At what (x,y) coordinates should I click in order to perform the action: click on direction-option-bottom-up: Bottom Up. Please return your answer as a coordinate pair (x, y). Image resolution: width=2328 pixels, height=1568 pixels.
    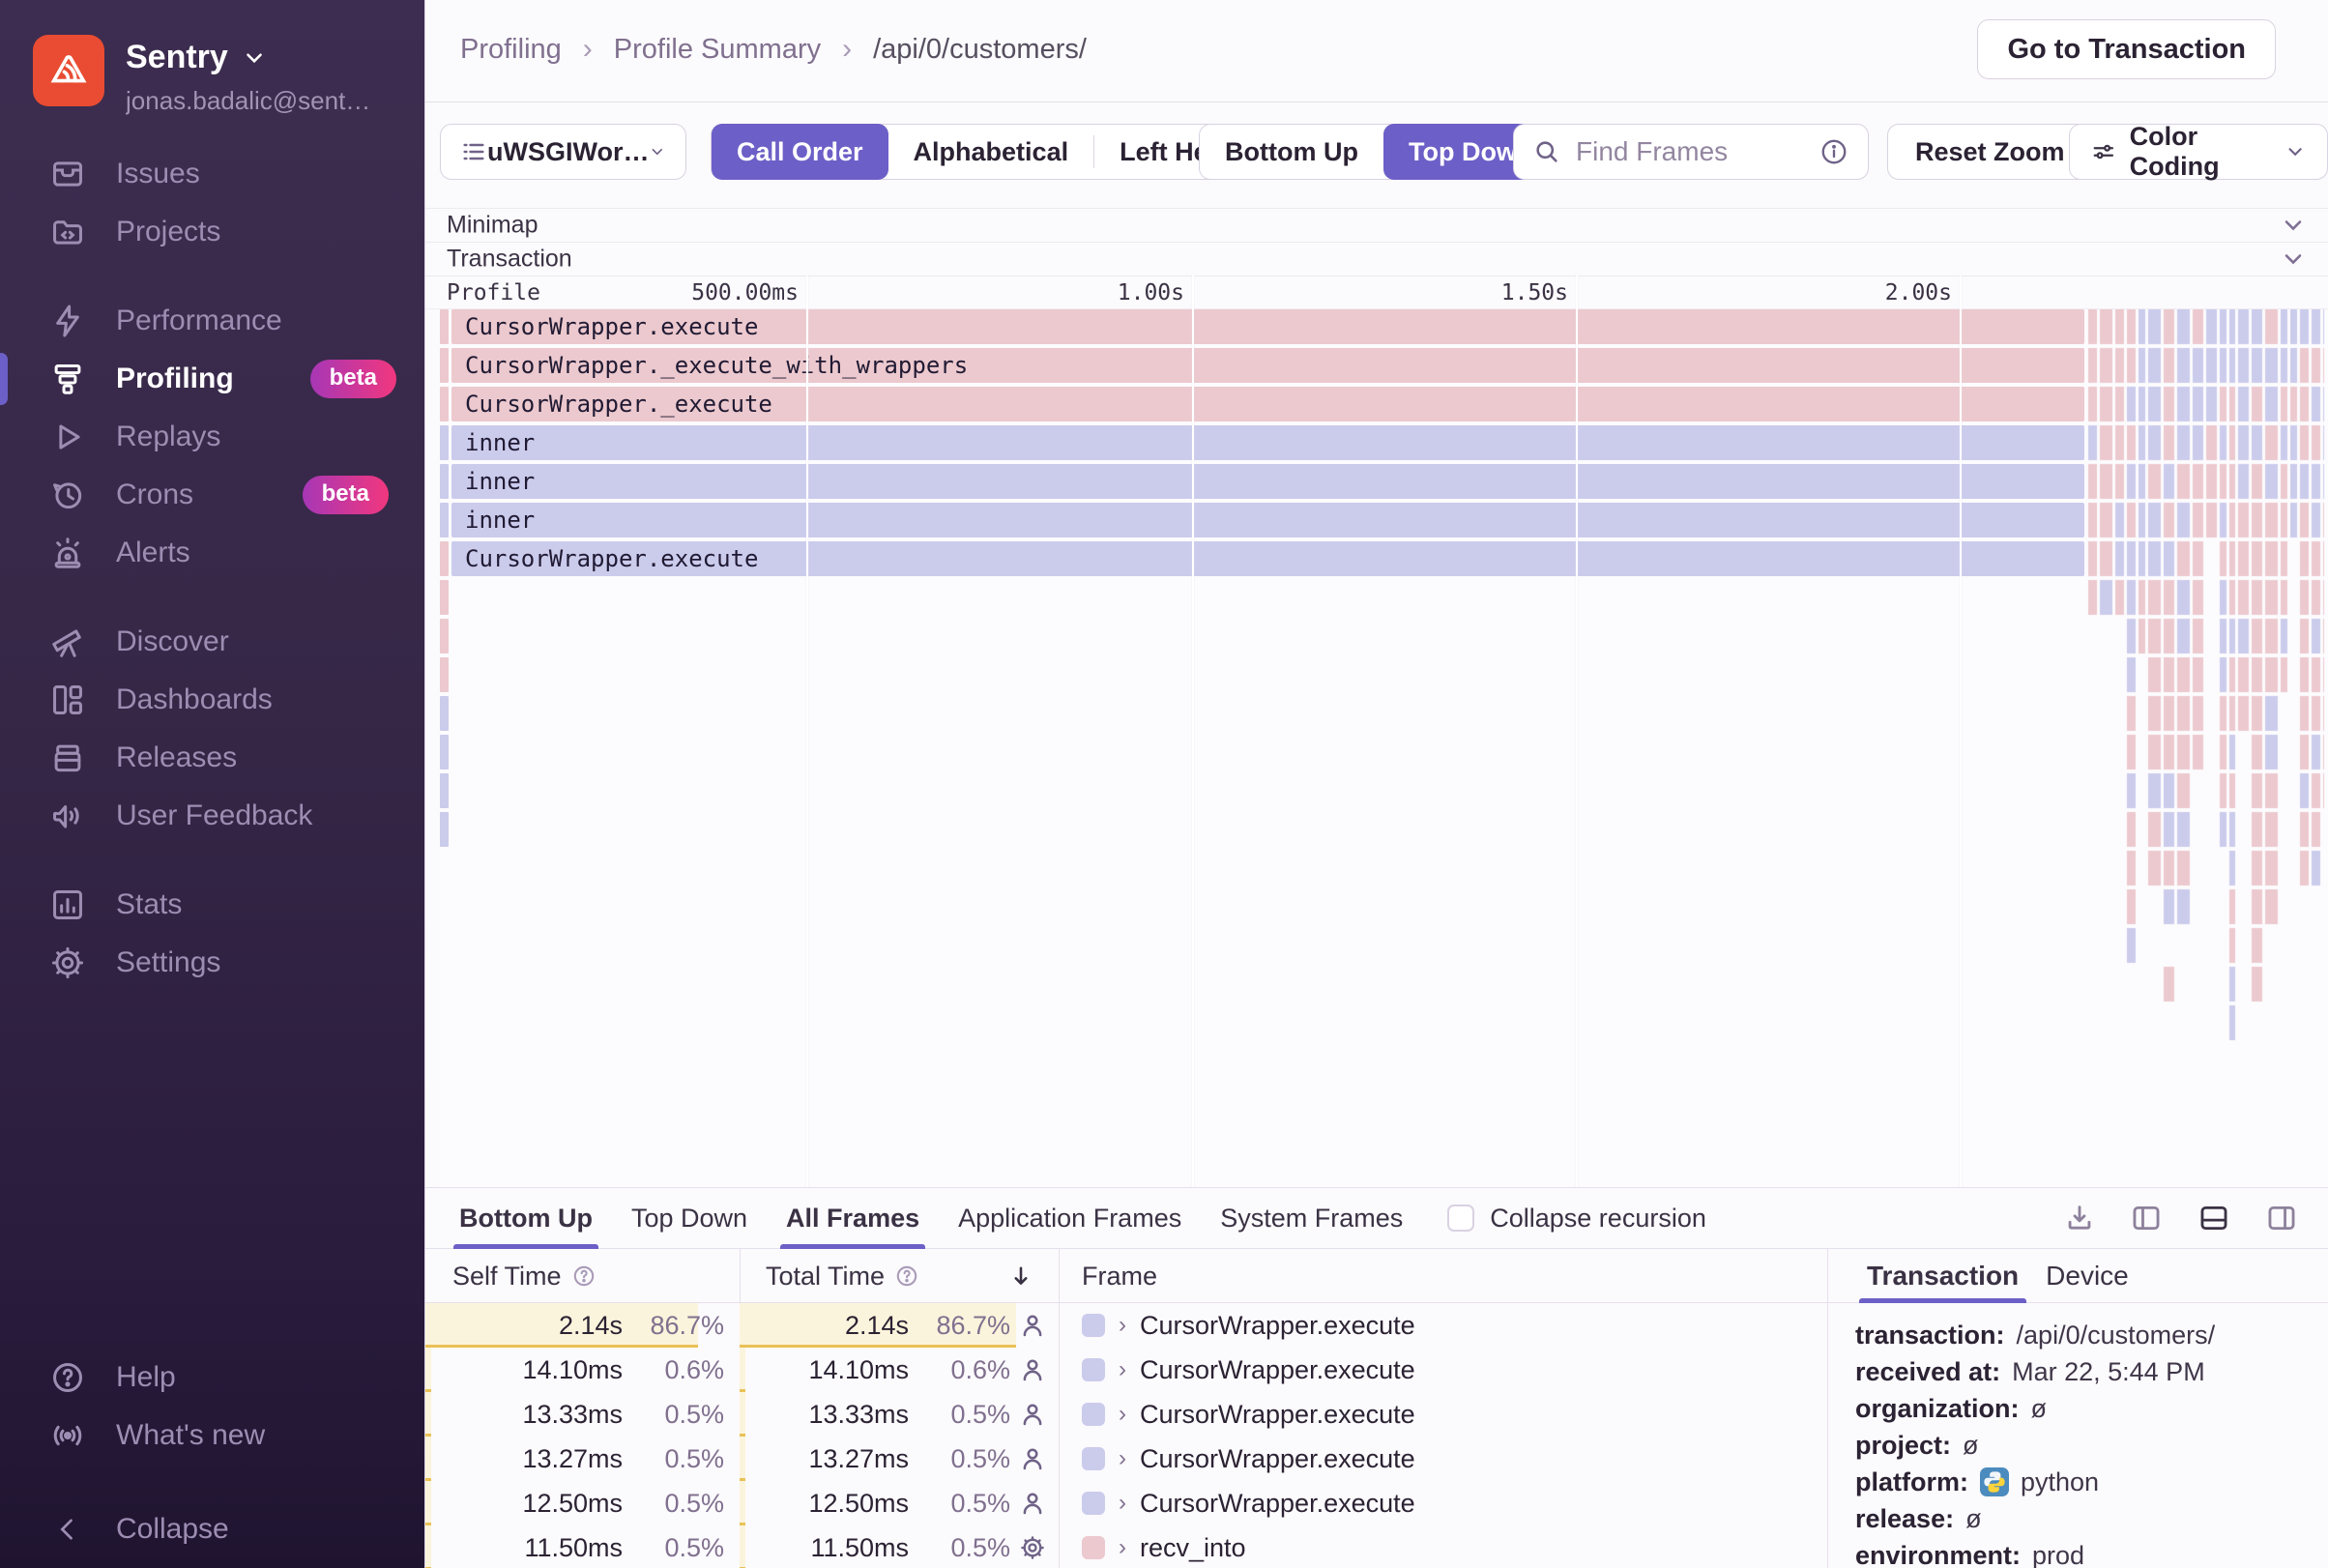
    Looking at the image, I should click on (1291, 152).